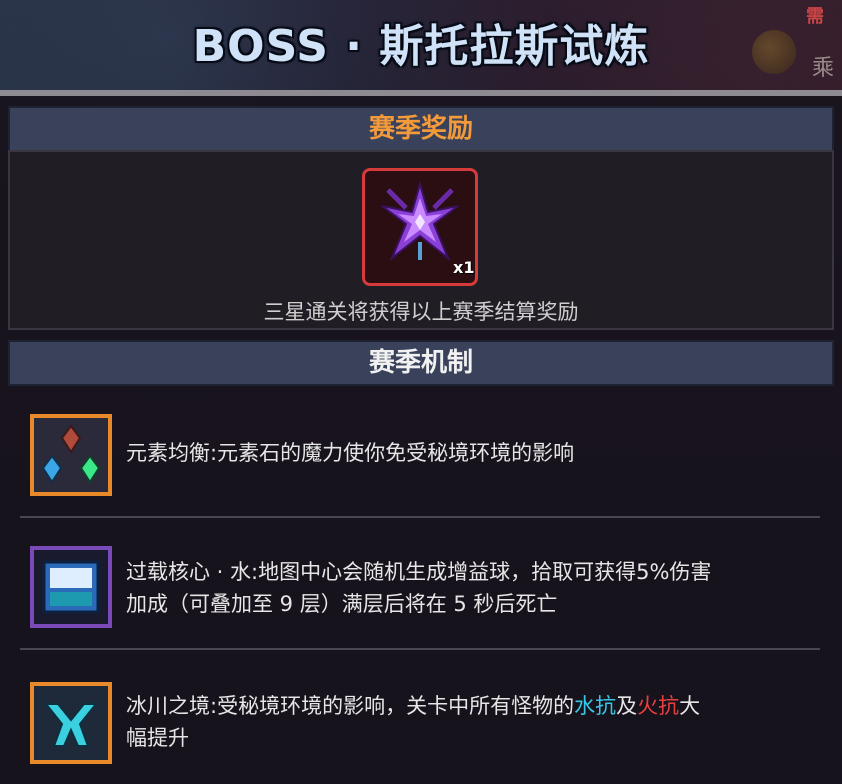  Describe the element at coordinates (157, 738) in the screenshot. I see `mechanic-3-line-2: 幅提升` at that location.